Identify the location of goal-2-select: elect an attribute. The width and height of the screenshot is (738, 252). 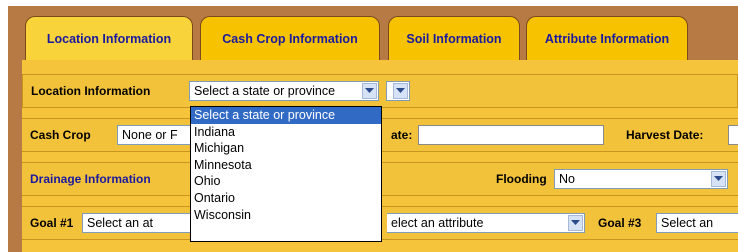
(486, 223).